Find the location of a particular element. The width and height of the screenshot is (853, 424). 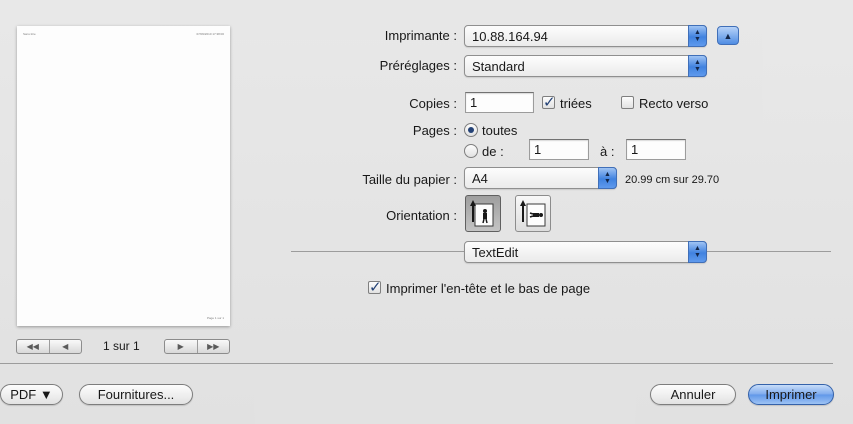

print-button: Imprimer is located at coordinates (791, 394).